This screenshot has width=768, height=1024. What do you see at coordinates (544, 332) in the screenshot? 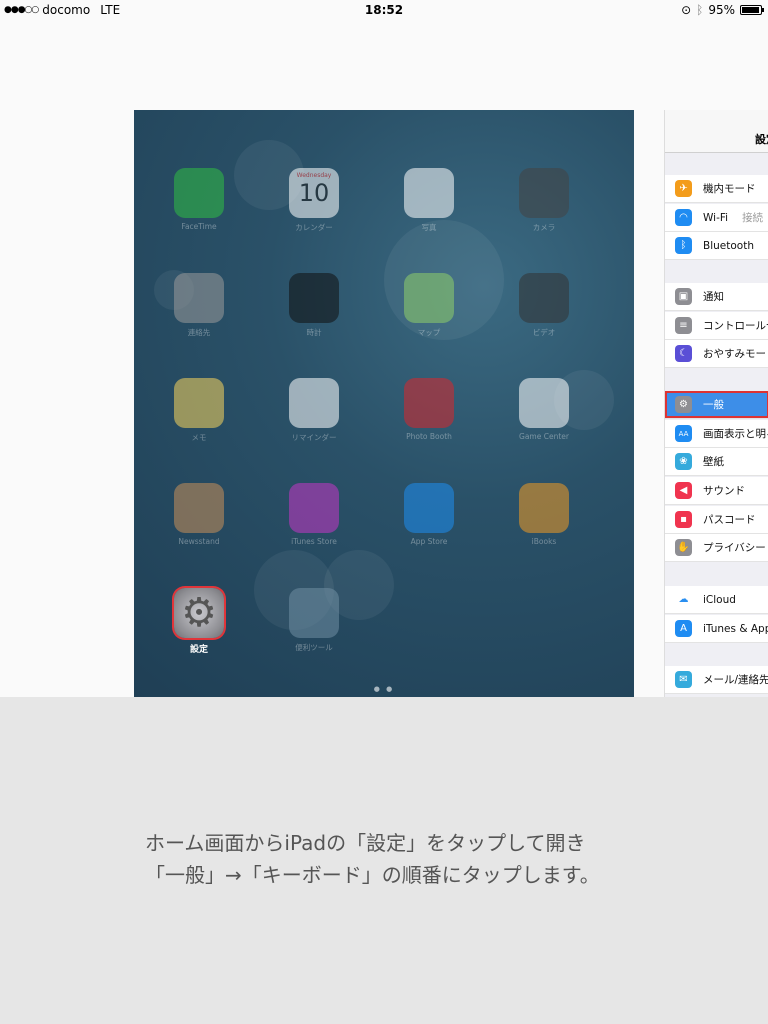
I see `app-label: ビデオ` at bounding box center [544, 332].